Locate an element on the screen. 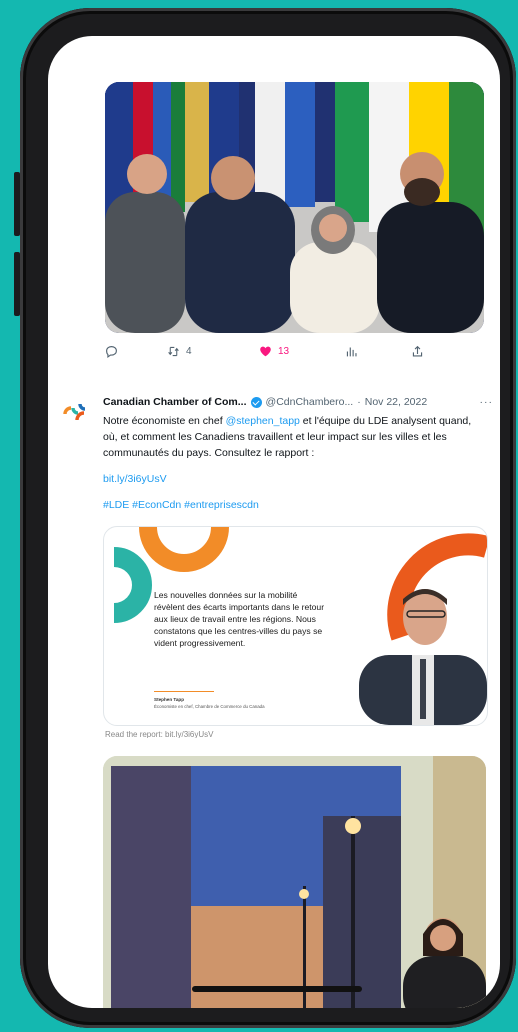  avatar is located at coordinates (76, 411).